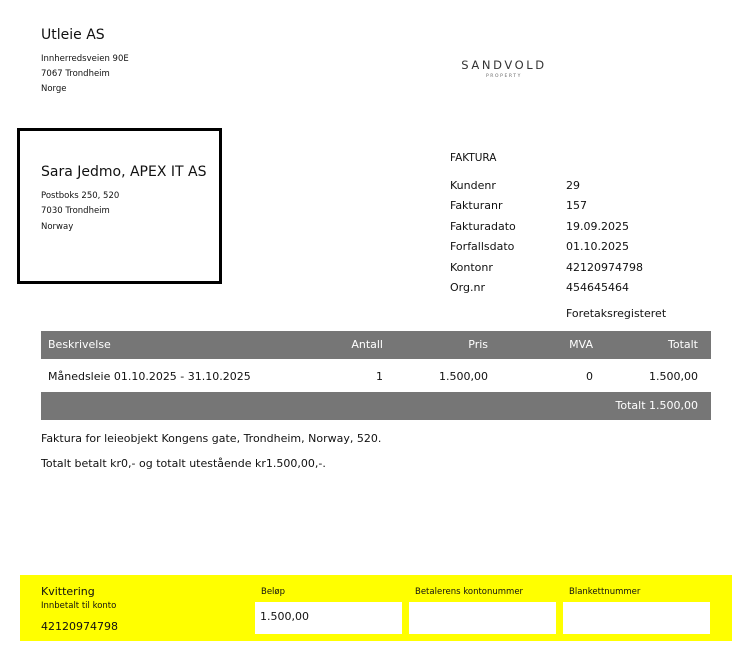 The image size is (756, 645). What do you see at coordinates (273, 592) in the screenshot?
I see `amount-label: Beløp` at bounding box center [273, 592].